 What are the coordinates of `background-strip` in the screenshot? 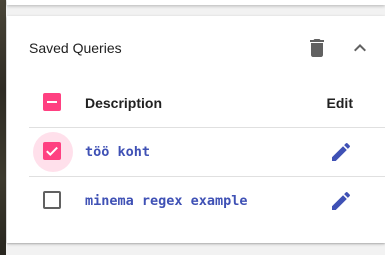 It's located at (3, 127).